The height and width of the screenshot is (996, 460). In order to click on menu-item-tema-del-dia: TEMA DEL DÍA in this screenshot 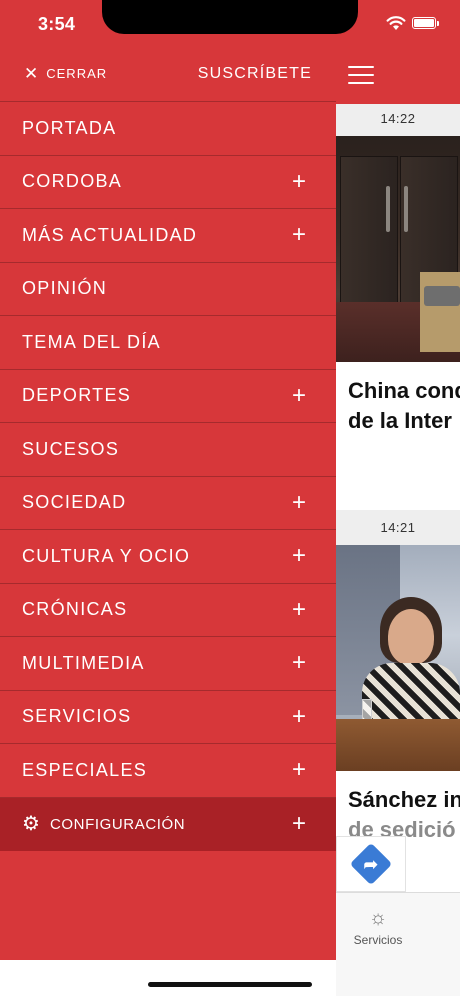, I will do `click(168, 343)`.